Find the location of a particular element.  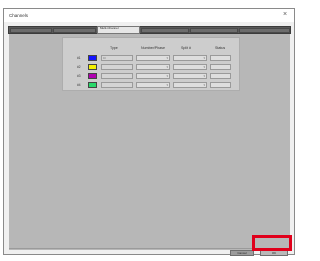

column-header-phase: Number/Phase is located at coordinates (153, 48).